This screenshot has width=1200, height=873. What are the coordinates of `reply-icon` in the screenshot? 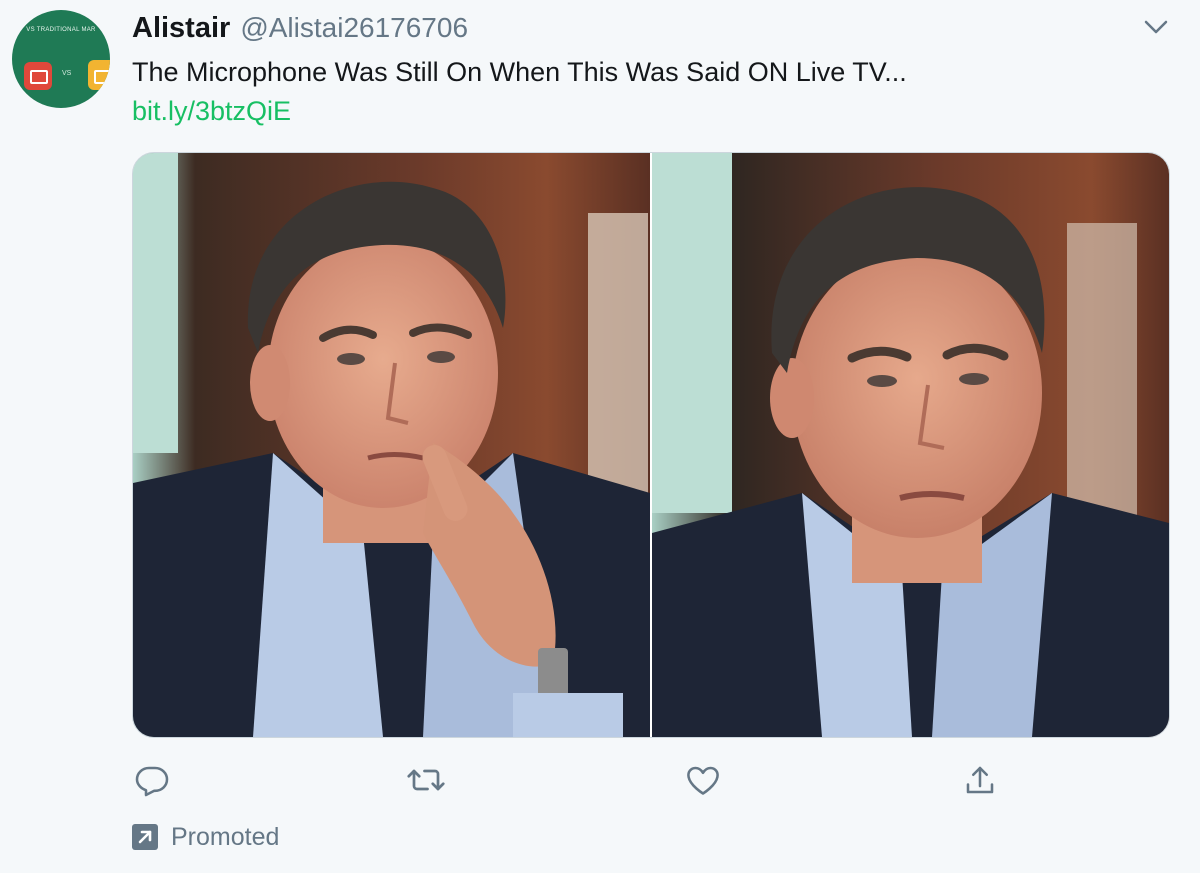 It's located at (152, 780).